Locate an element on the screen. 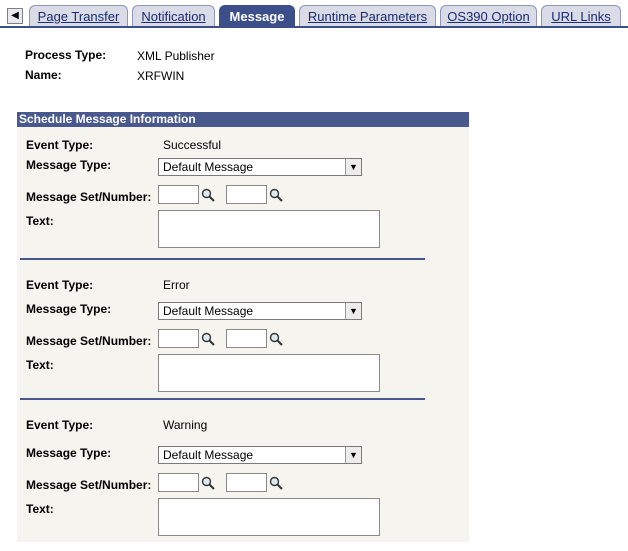 The height and width of the screenshot is (551, 628). tab-url-links: URL Links is located at coordinates (581, 16).